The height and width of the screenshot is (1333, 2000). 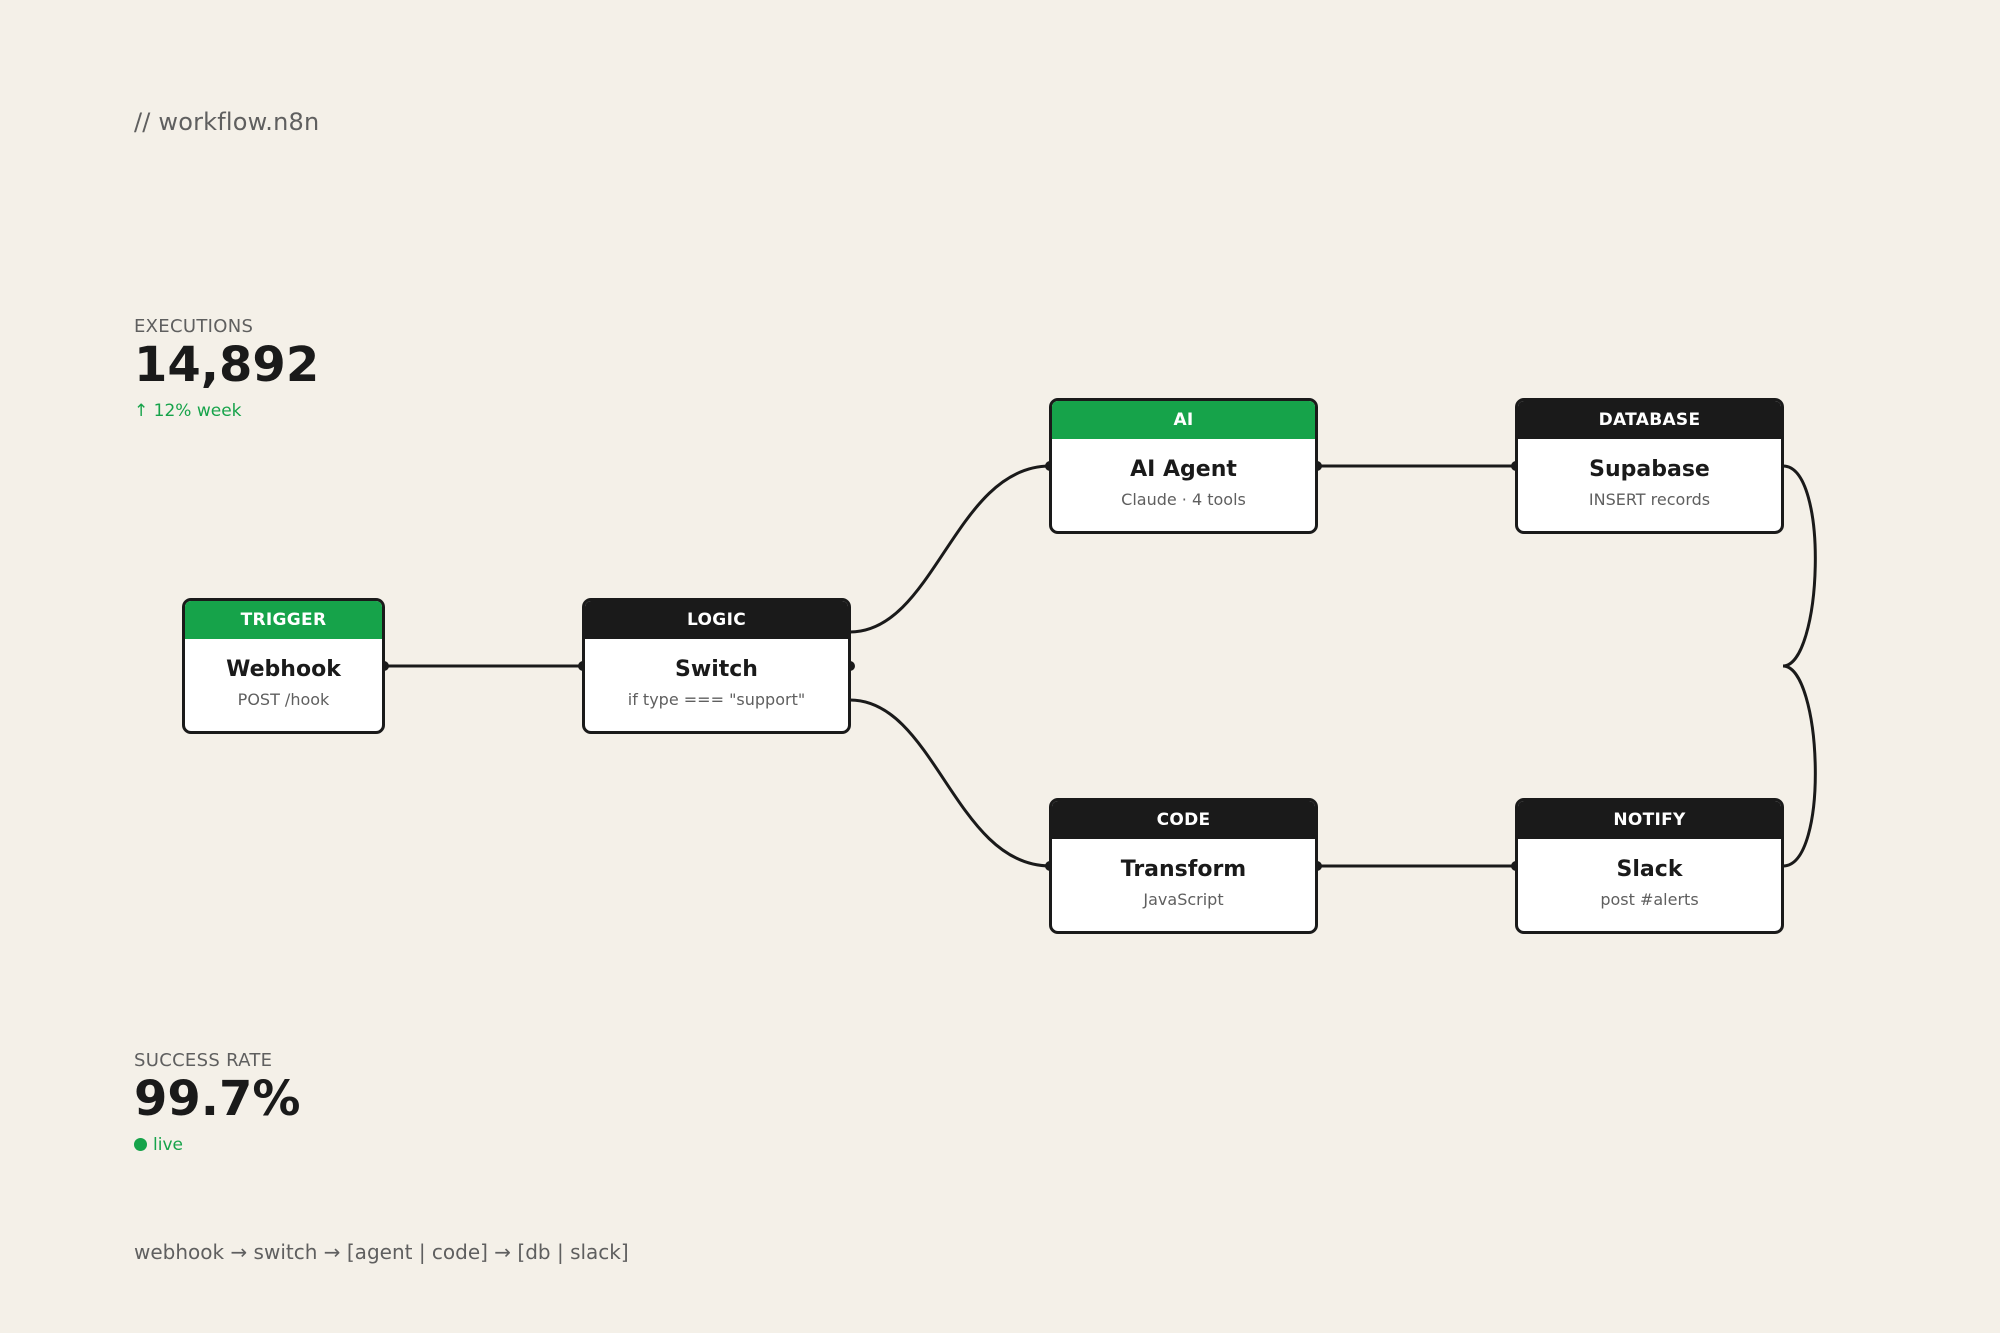 I want to click on node-slack: NOTIFY Slack post #alerts, so click(x=1649, y=866).